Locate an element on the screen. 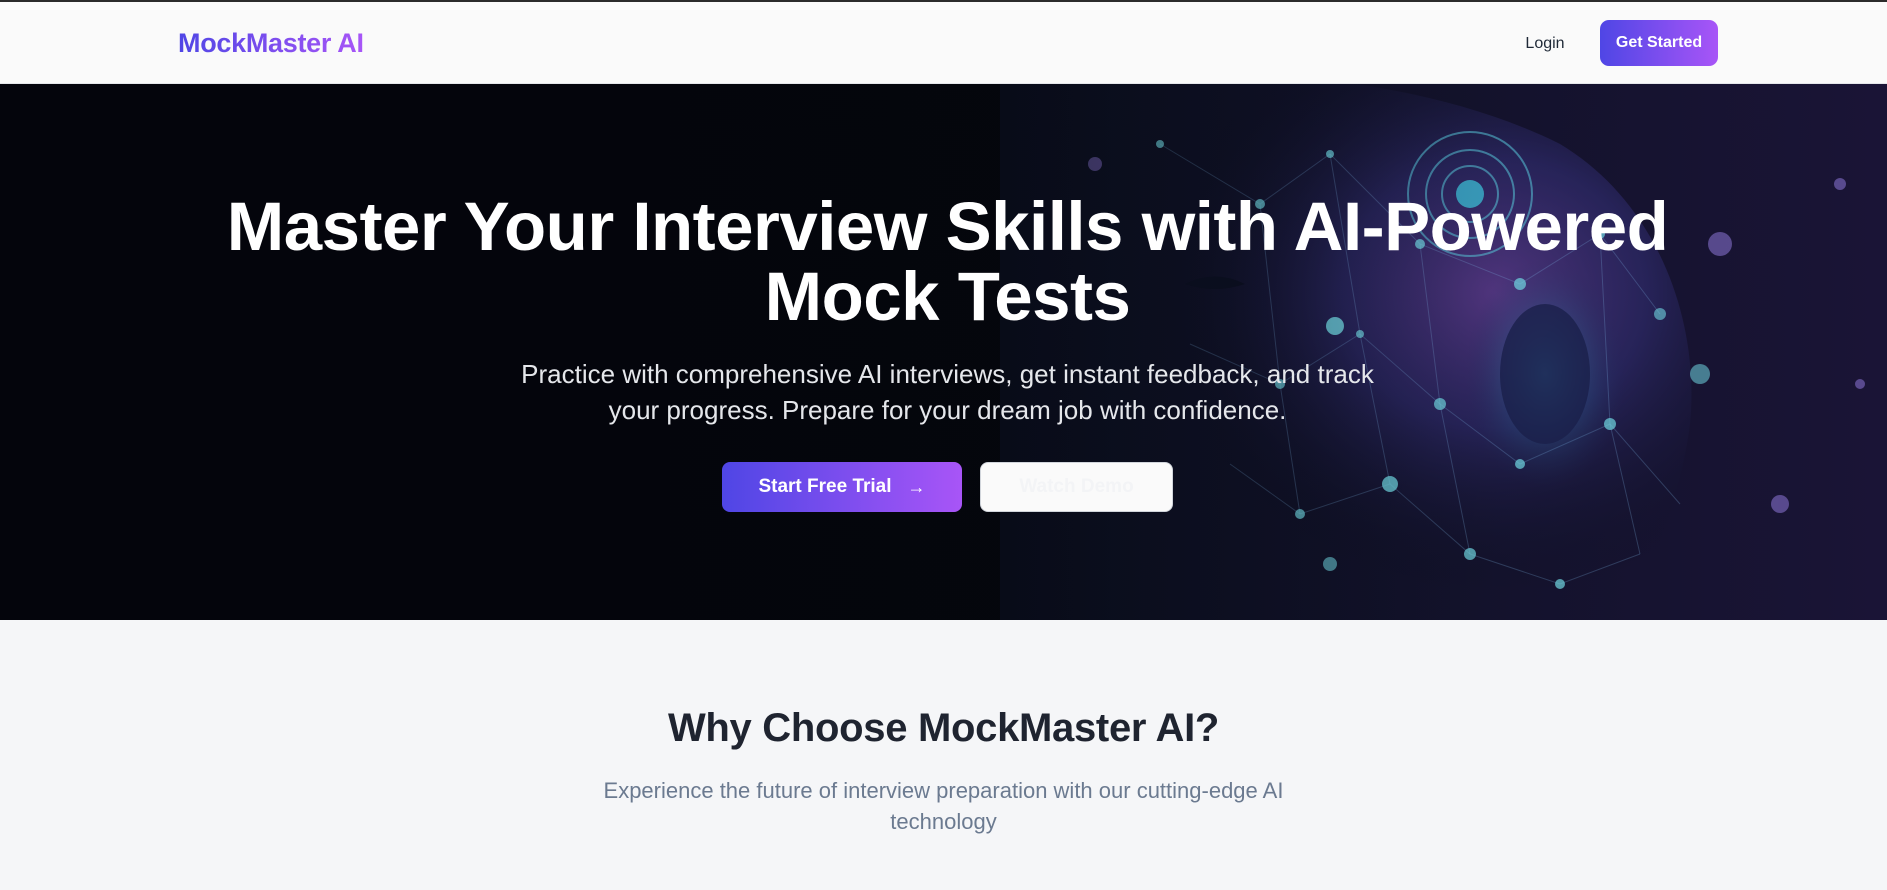 Image resolution: width=1887 pixels, height=890 pixels. start-free-trial-button: Start Free Trial → is located at coordinates (842, 487).